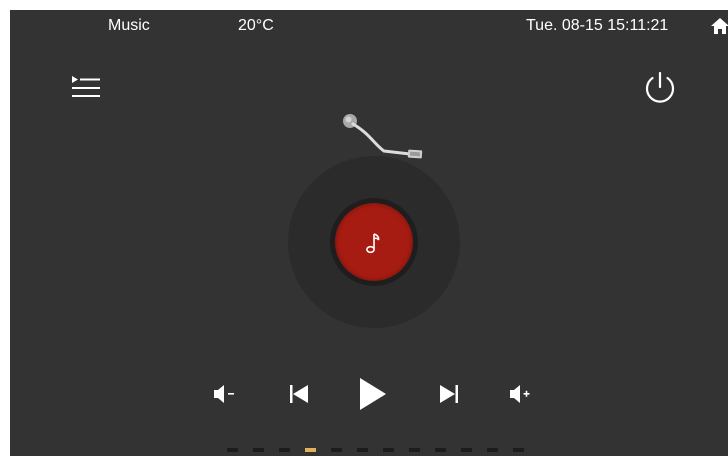  I want to click on datetime-label: Tue. 08-15 15:11:21, so click(597, 25).